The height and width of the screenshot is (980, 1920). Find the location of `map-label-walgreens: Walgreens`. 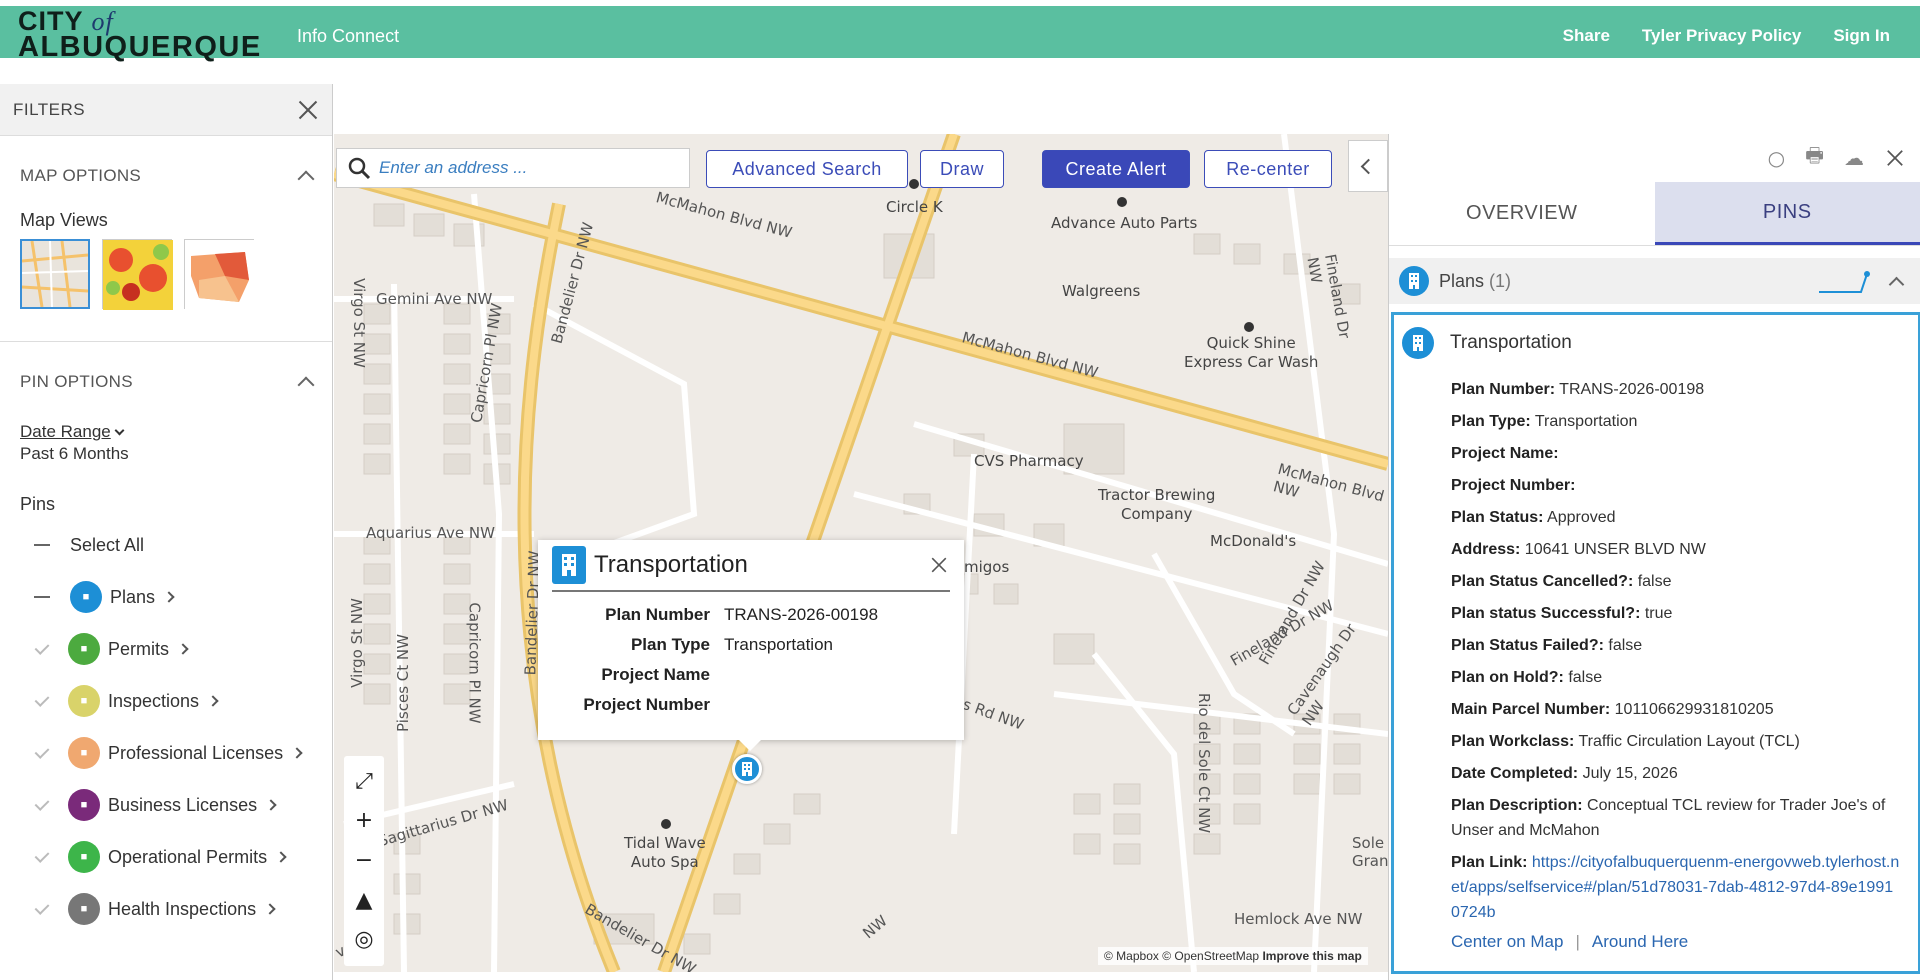

map-label-walgreens: Walgreens is located at coordinates (1101, 291).